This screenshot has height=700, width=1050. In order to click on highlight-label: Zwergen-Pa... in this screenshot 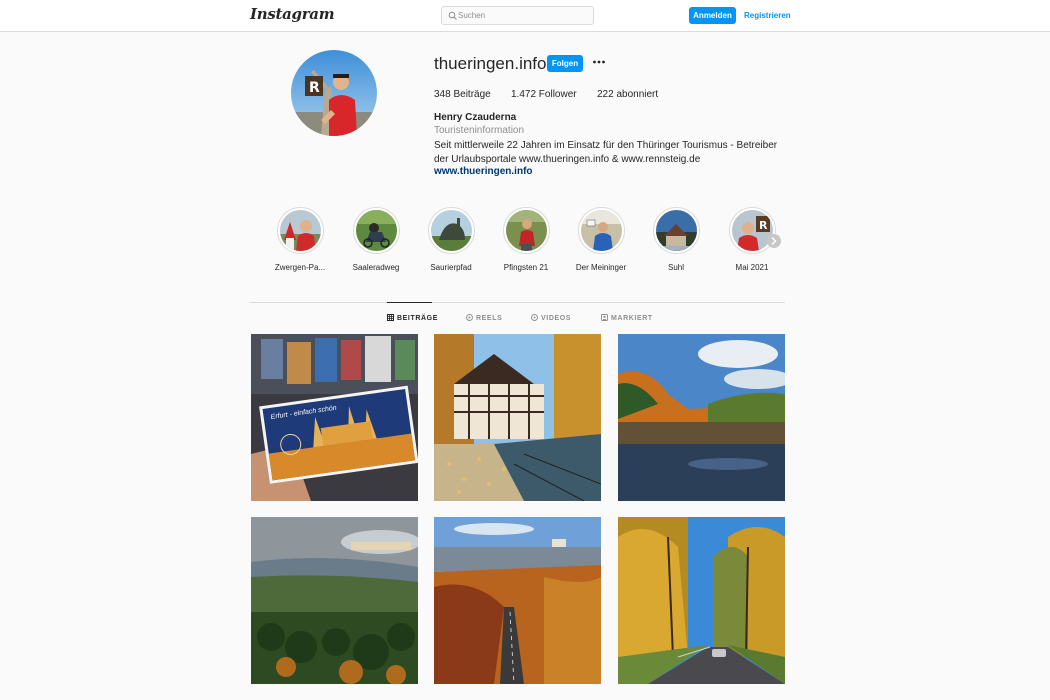, I will do `click(300, 267)`.